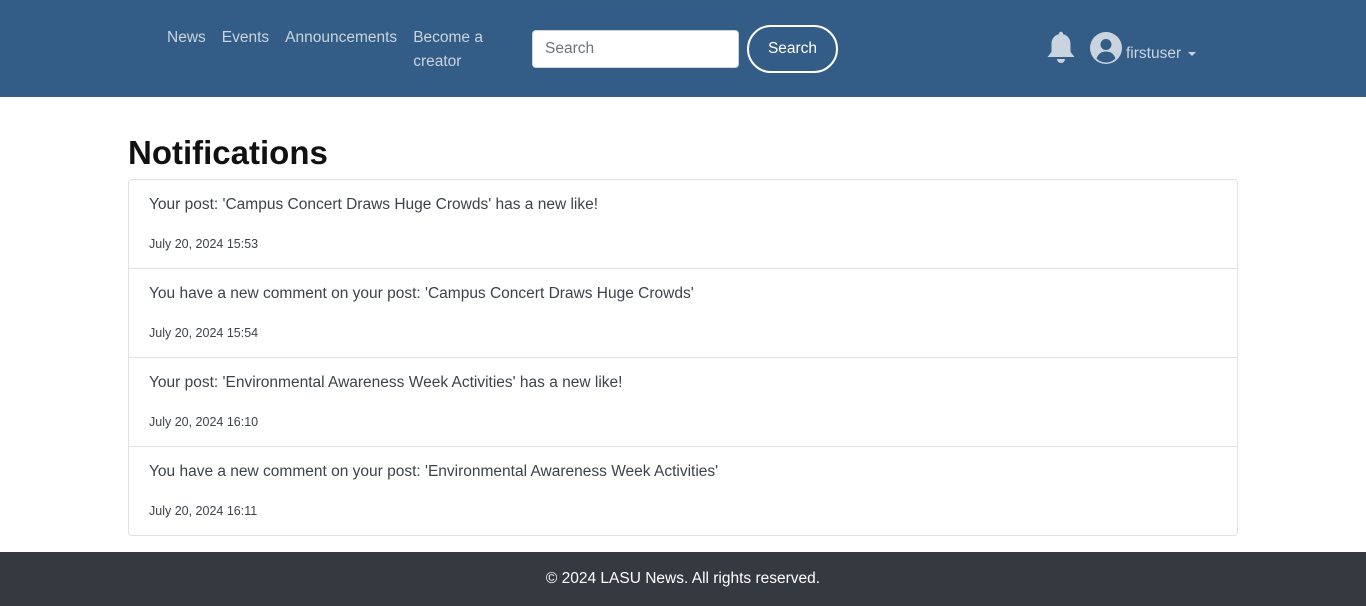 Image resolution: width=1366 pixels, height=606 pixels. I want to click on search-button: Search, so click(792, 49).